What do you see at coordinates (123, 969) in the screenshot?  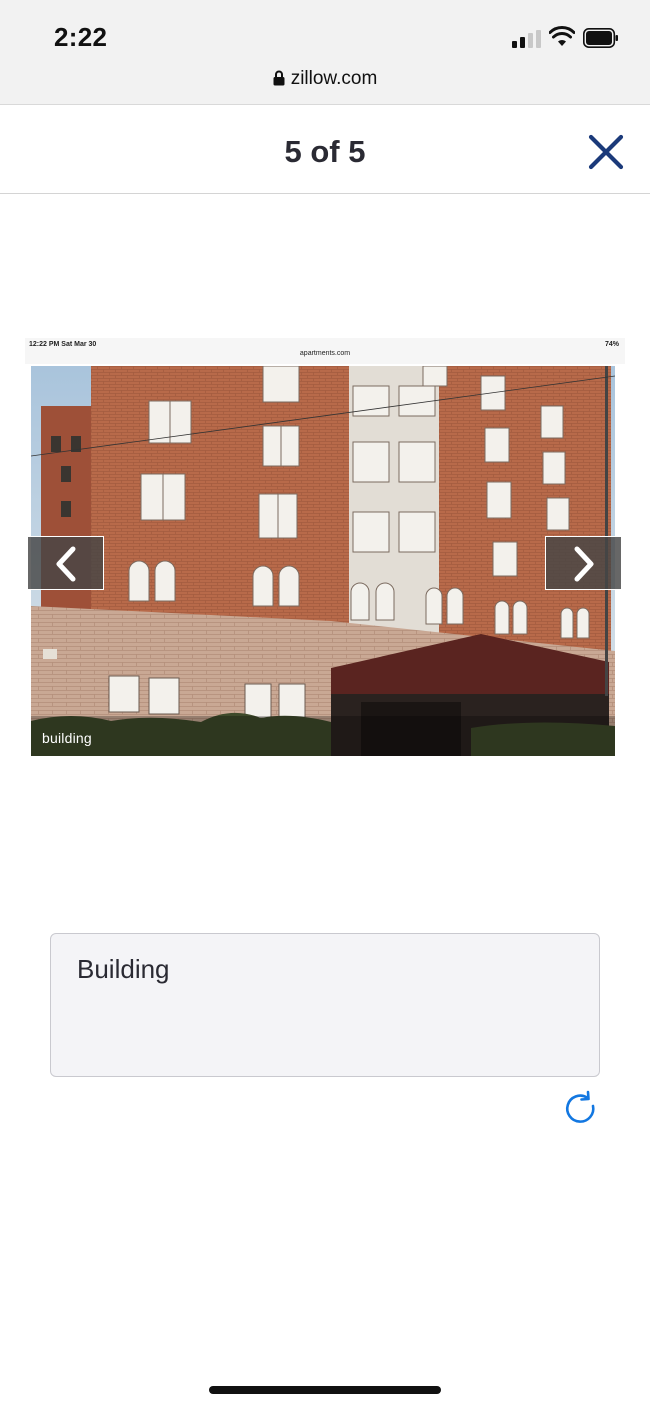 I see `photo-caption-value: Building` at bounding box center [123, 969].